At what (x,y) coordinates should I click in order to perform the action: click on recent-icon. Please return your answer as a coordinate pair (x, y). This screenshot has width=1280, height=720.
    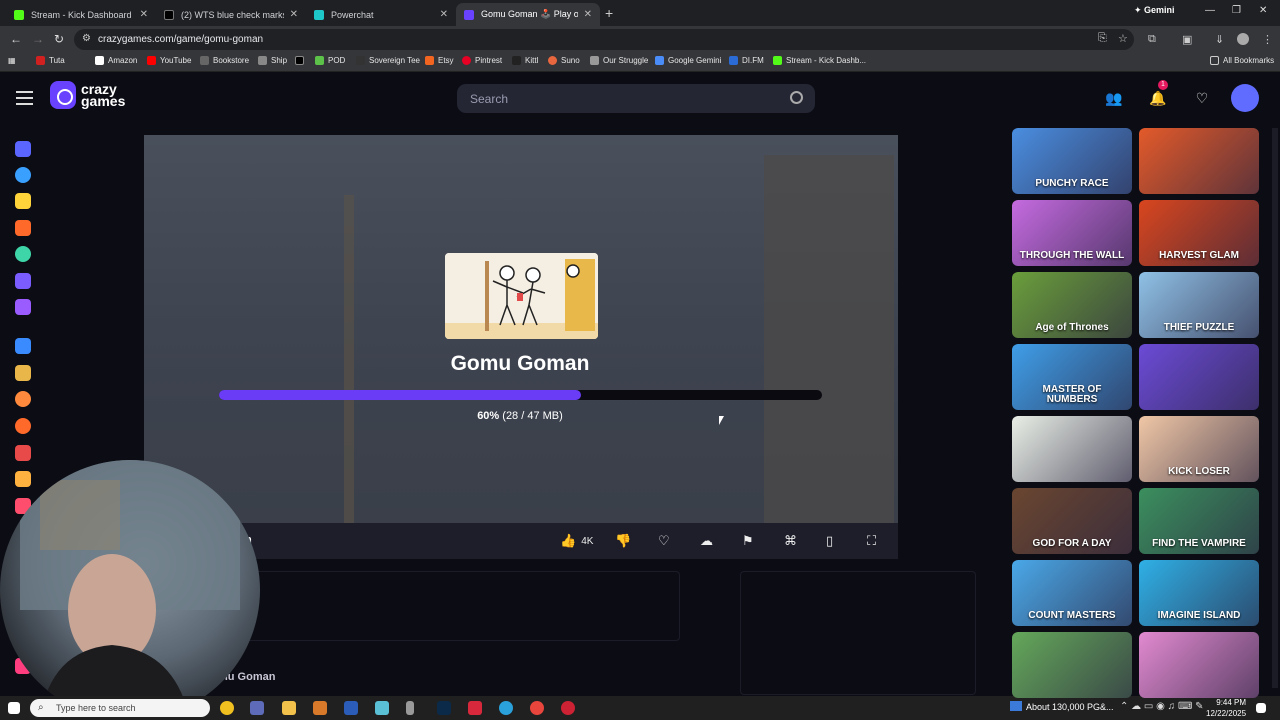
    Looking at the image, I should click on (23, 175).